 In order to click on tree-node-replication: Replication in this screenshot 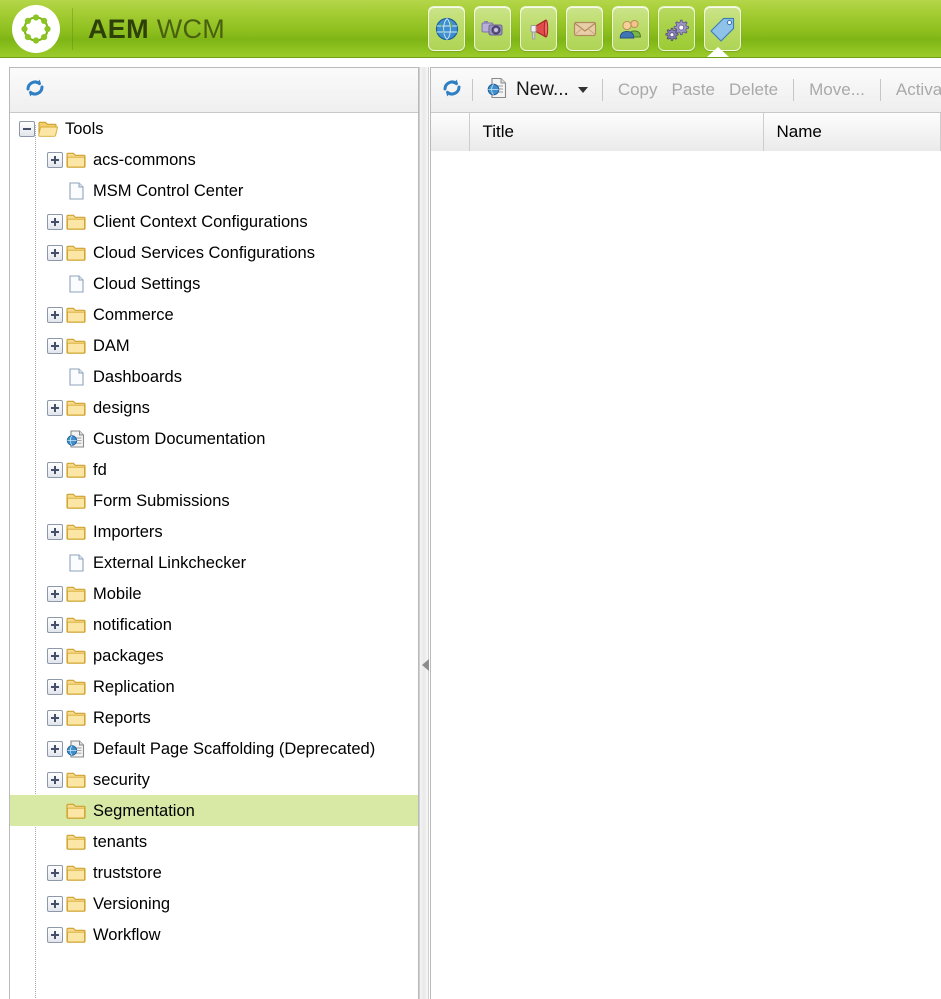, I will do `click(214, 686)`.